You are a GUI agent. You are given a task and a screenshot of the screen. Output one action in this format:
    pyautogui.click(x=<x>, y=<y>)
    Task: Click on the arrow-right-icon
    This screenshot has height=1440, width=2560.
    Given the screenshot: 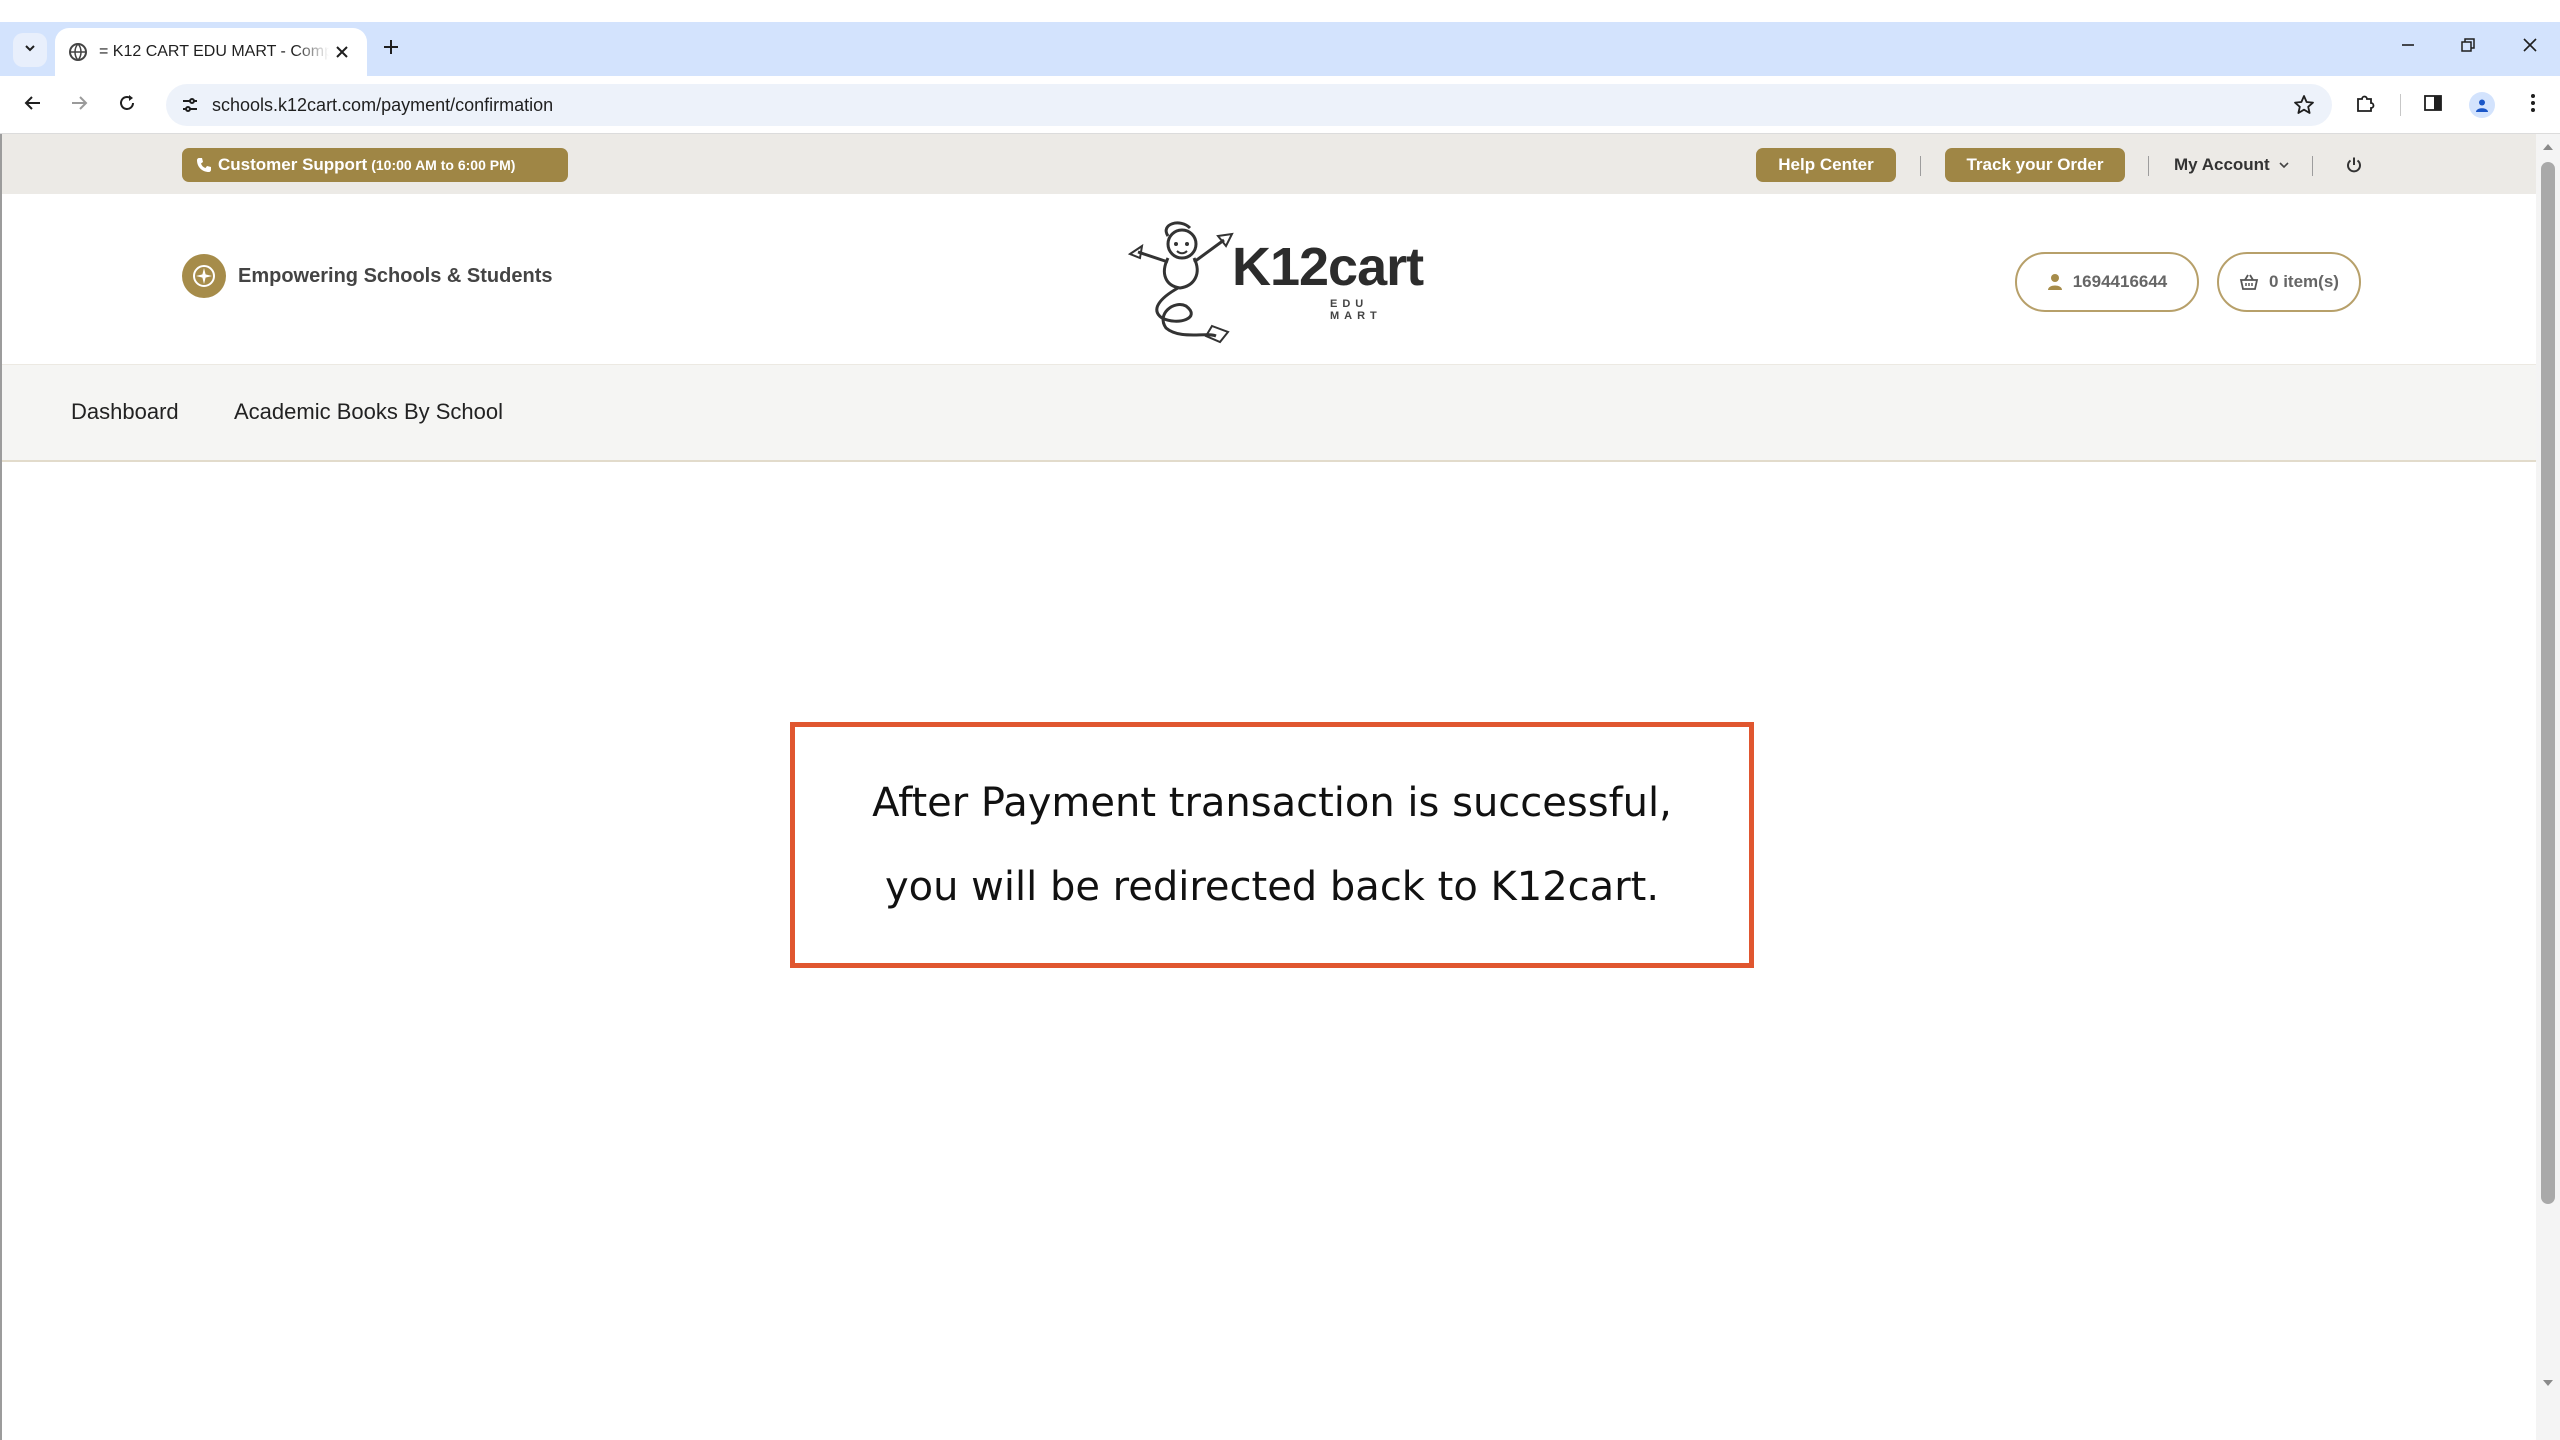 What is the action you would take?
    pyautogui.click(x=79, y=105)
    